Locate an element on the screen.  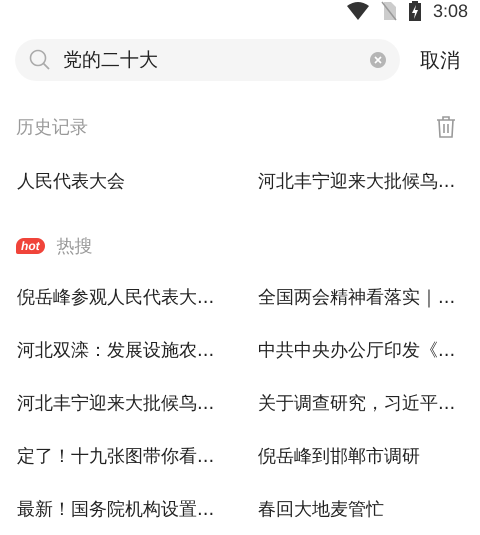
cancel-button: 取消 is located at coordinates (440, 60).